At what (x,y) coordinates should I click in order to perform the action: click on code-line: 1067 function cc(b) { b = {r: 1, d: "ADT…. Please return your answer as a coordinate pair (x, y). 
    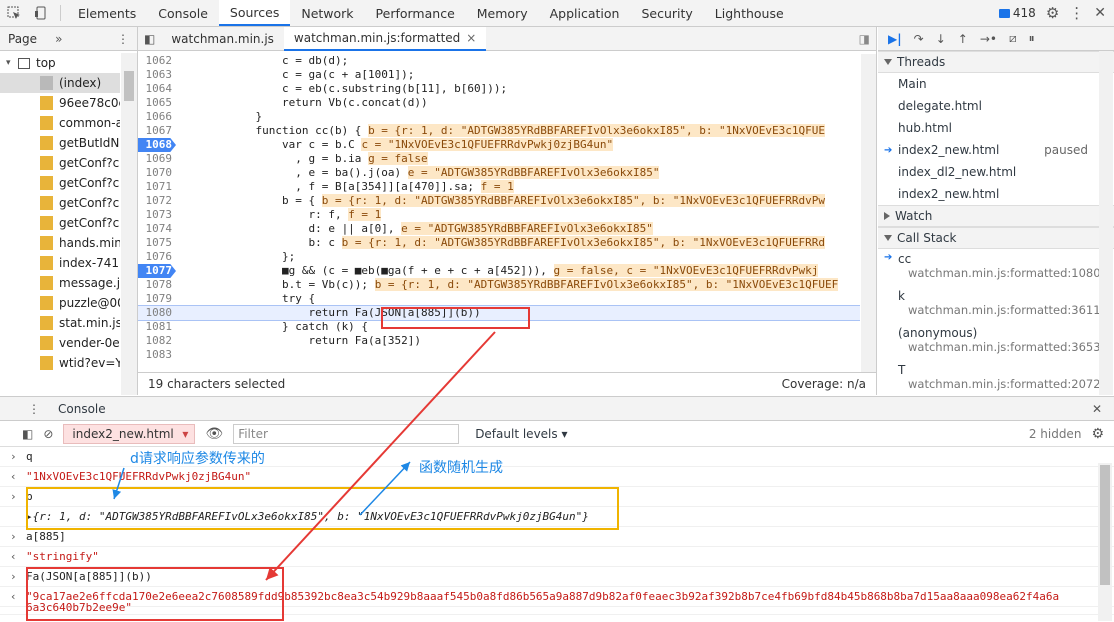
    Looking at the image, I should click on (499, 131).